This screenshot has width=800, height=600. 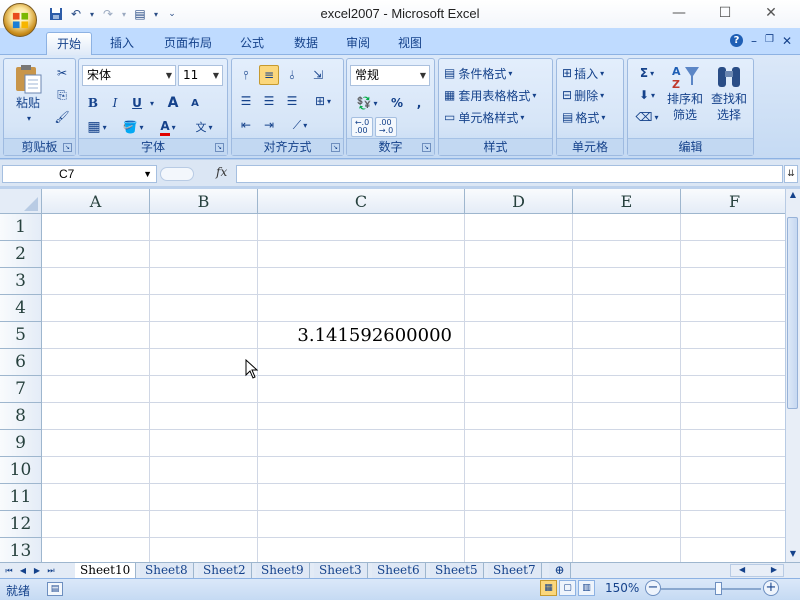 I want to click on format-as-table-button: ▦ 套用表格格式 ▾, so click(x=497, y=95).